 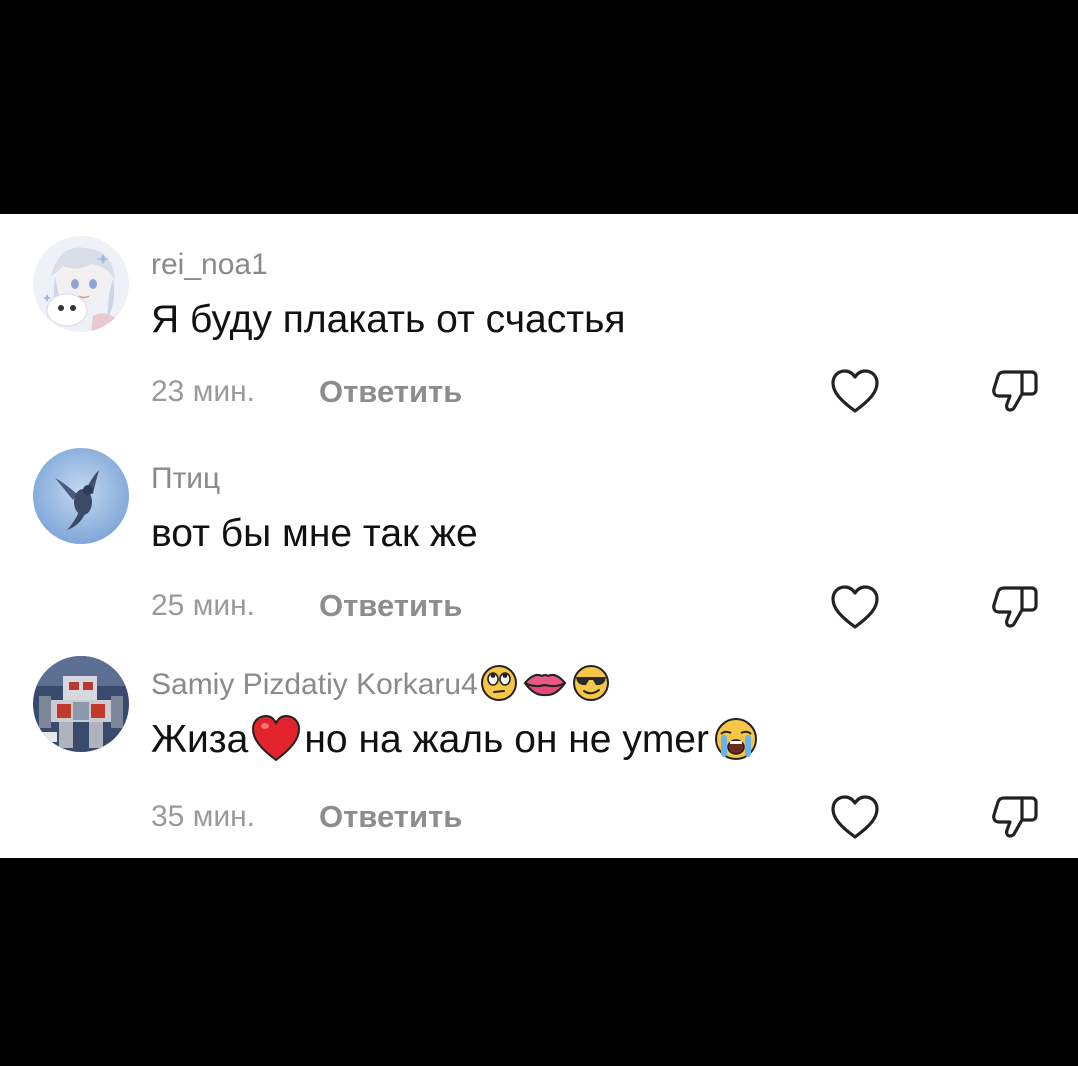 What do you see at coordinates (736, 739) in the screenshot?
I see `crying-face-emoji` at bounding box center [736, 739].